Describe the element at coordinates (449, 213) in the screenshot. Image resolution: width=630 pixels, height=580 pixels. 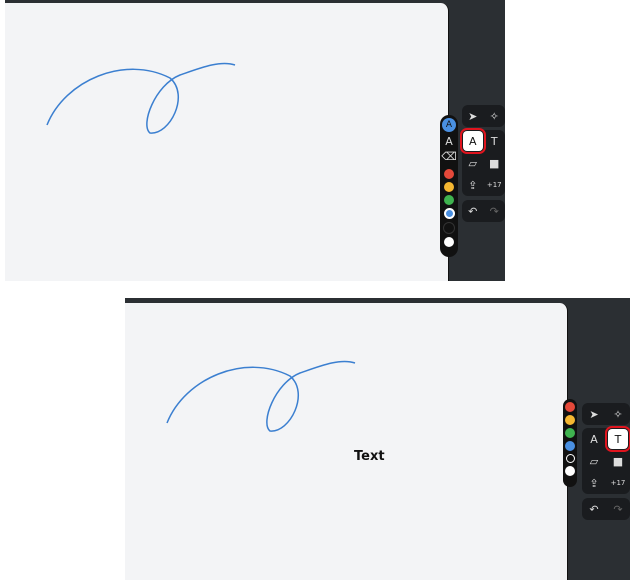
I see `color-blue-selected` at that location.